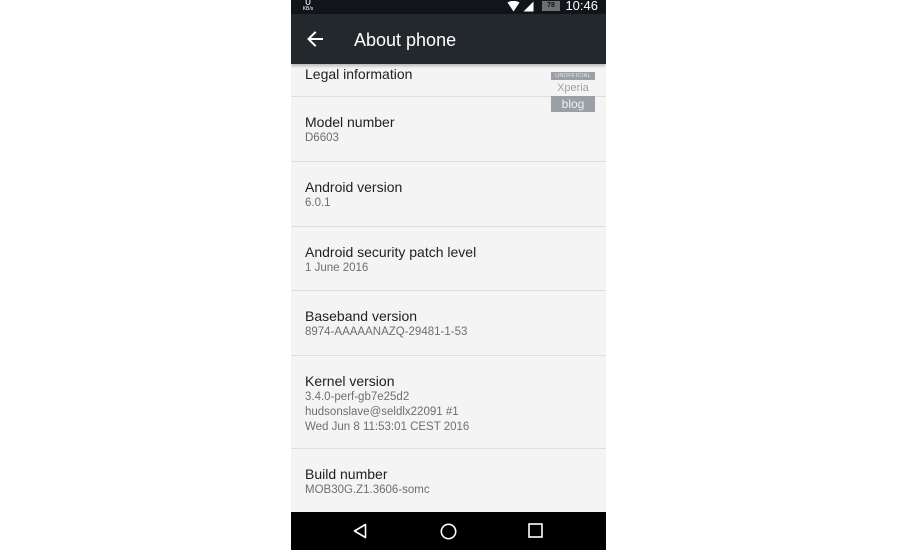 Image resolution: width=900 pixels, height=550 pixels. Describe the element at coordinates (528, 6) in the screenshot. I see `signal-icon` at that location.